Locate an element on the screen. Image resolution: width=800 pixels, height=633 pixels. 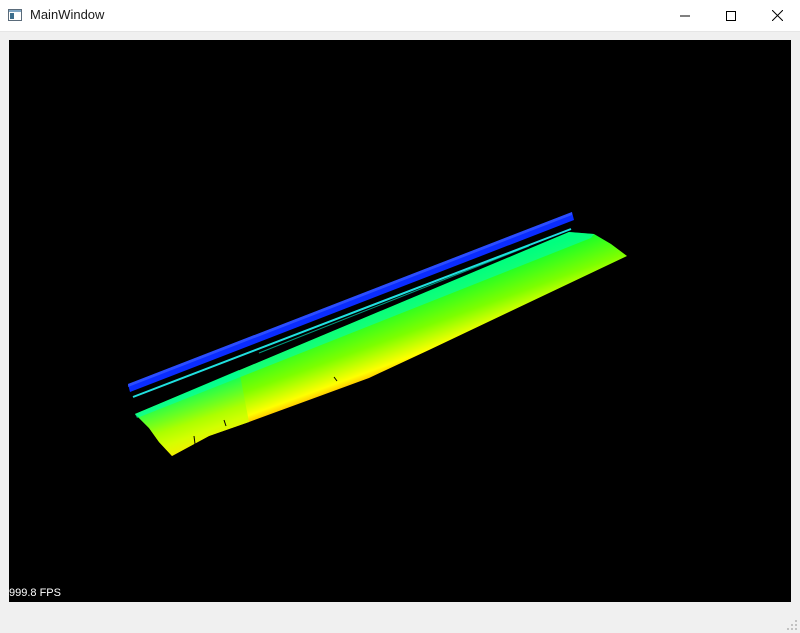
fps-counter: 999.8 FPS is located at coordinates (35, 593).